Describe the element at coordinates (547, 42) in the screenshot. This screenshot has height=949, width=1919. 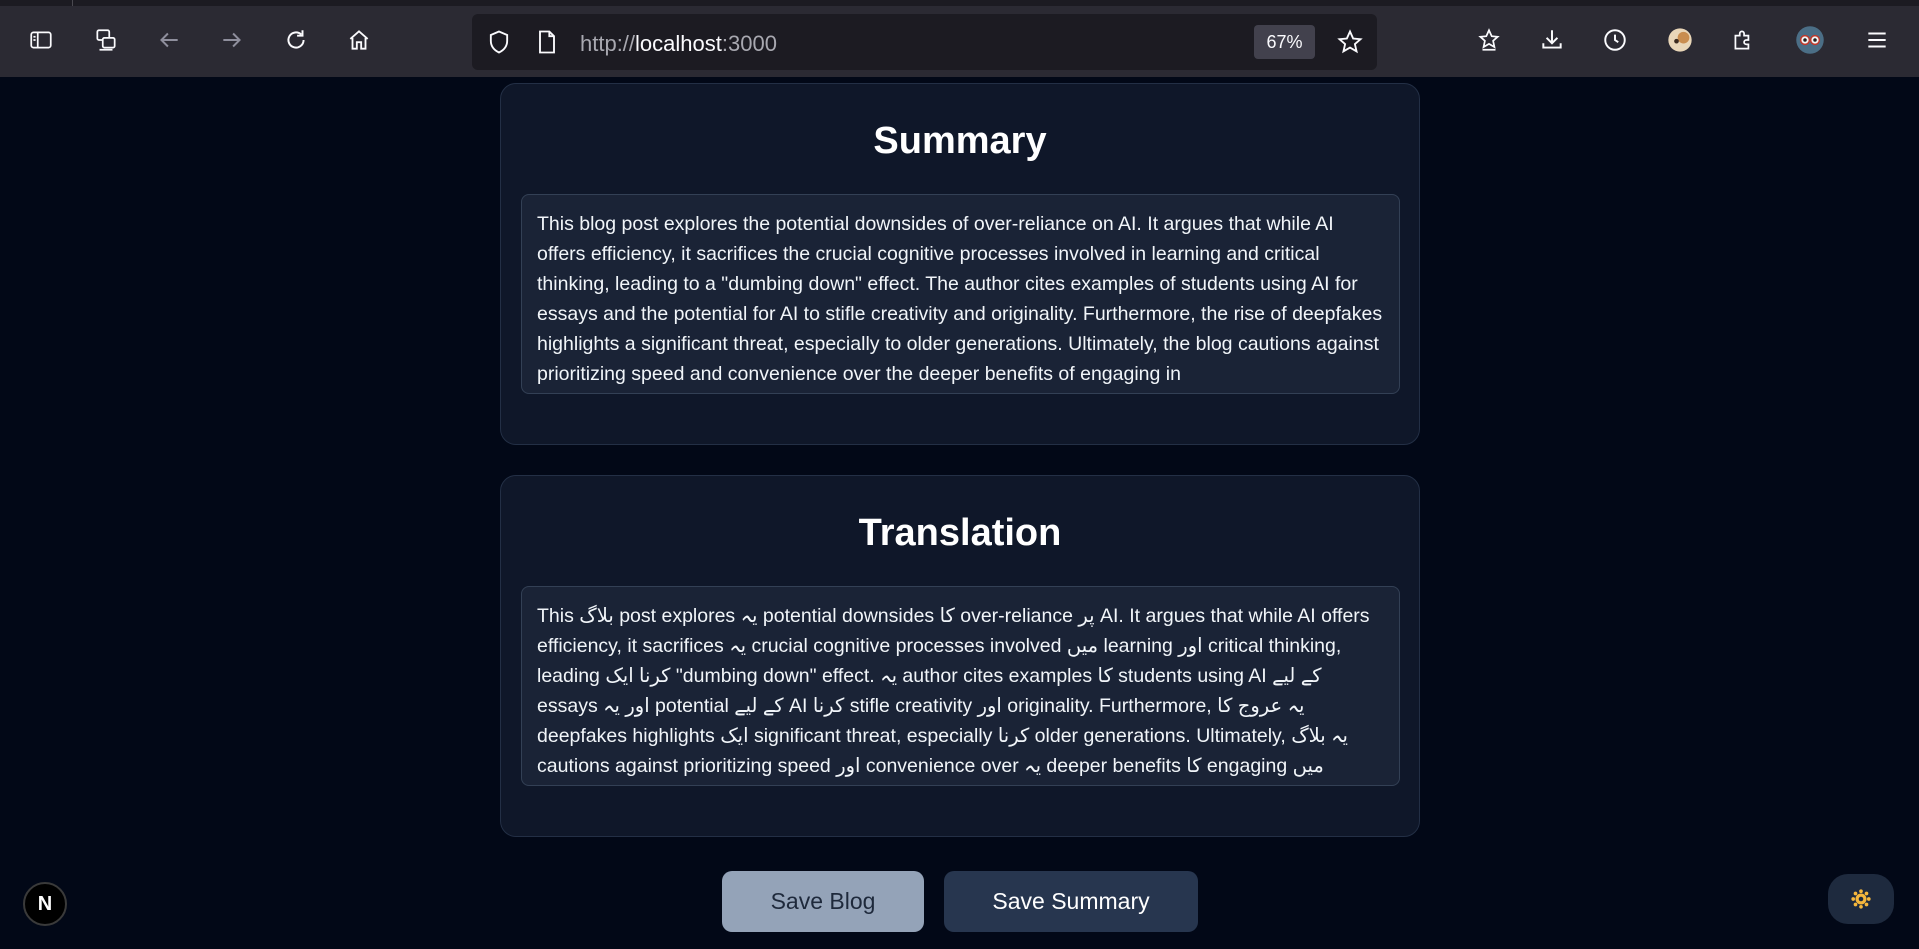
I see `page-icon` at that location.